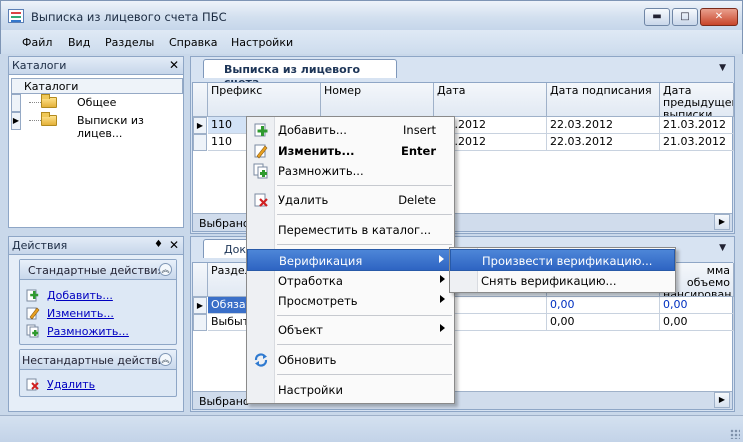  Describe the element at coordinates (657, 17) in the screenshot. I see `minimize-button: ▬` at that location.